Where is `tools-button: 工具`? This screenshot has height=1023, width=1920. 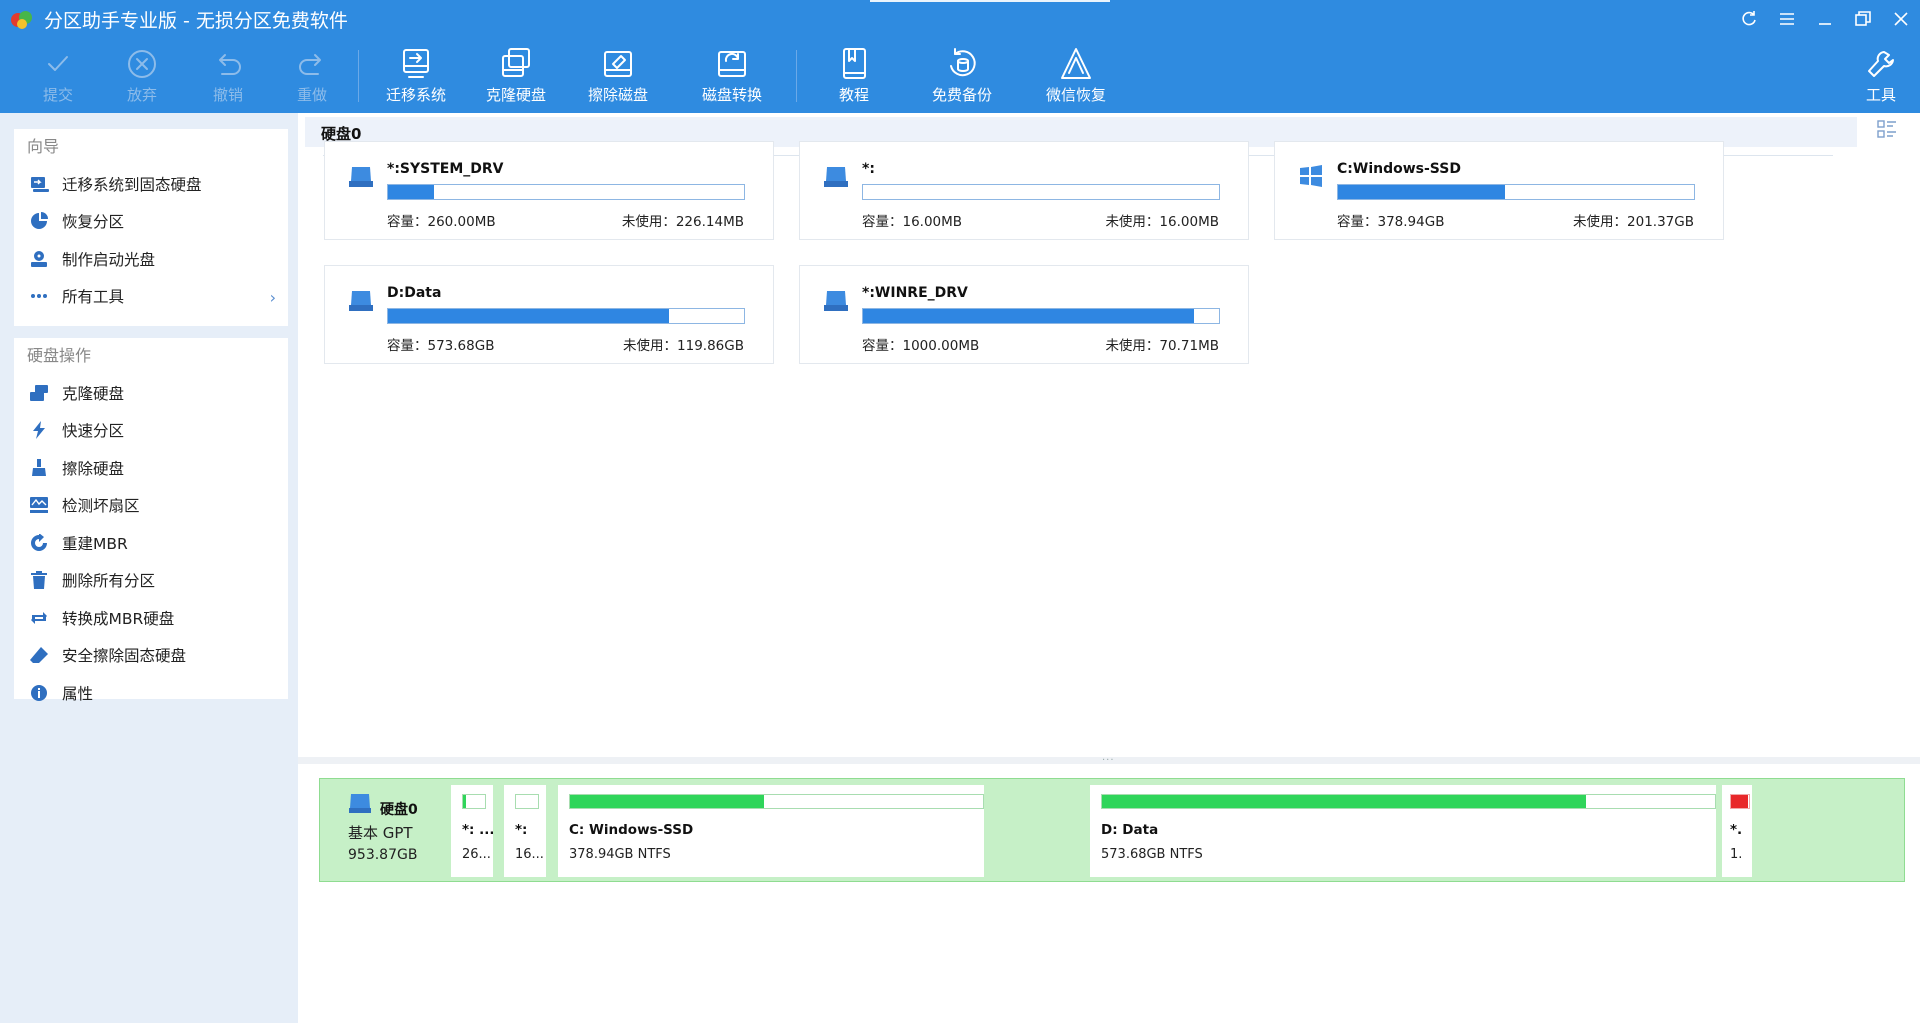 tools-button: 工具 is located at coordinates (1879, 78).